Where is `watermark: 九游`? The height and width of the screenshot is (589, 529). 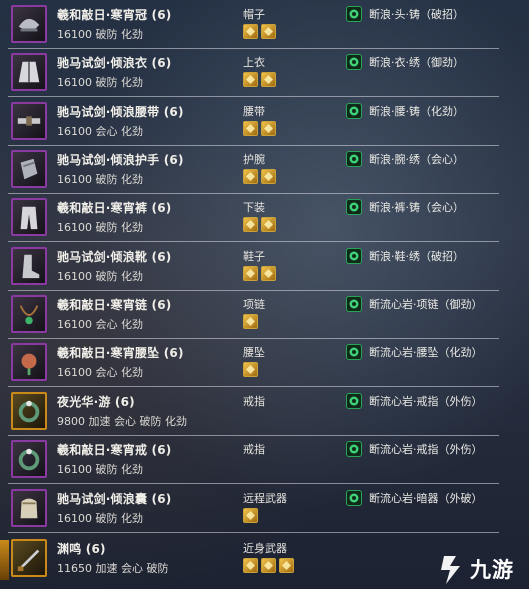
watermark: 九游 is located at coordinates (482, 568).